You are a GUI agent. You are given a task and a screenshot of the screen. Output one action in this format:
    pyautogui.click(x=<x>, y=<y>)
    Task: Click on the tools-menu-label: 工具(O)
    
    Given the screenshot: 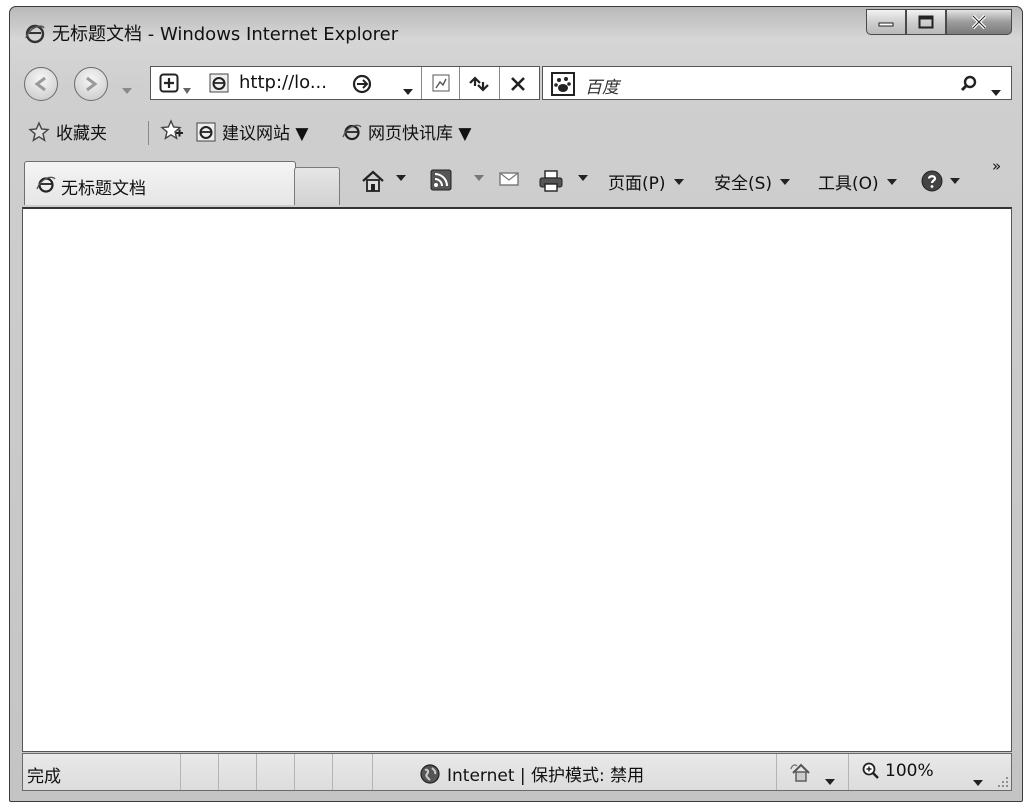 What is the action you would take?
    pyautogui.click(x=848, y=184)
    